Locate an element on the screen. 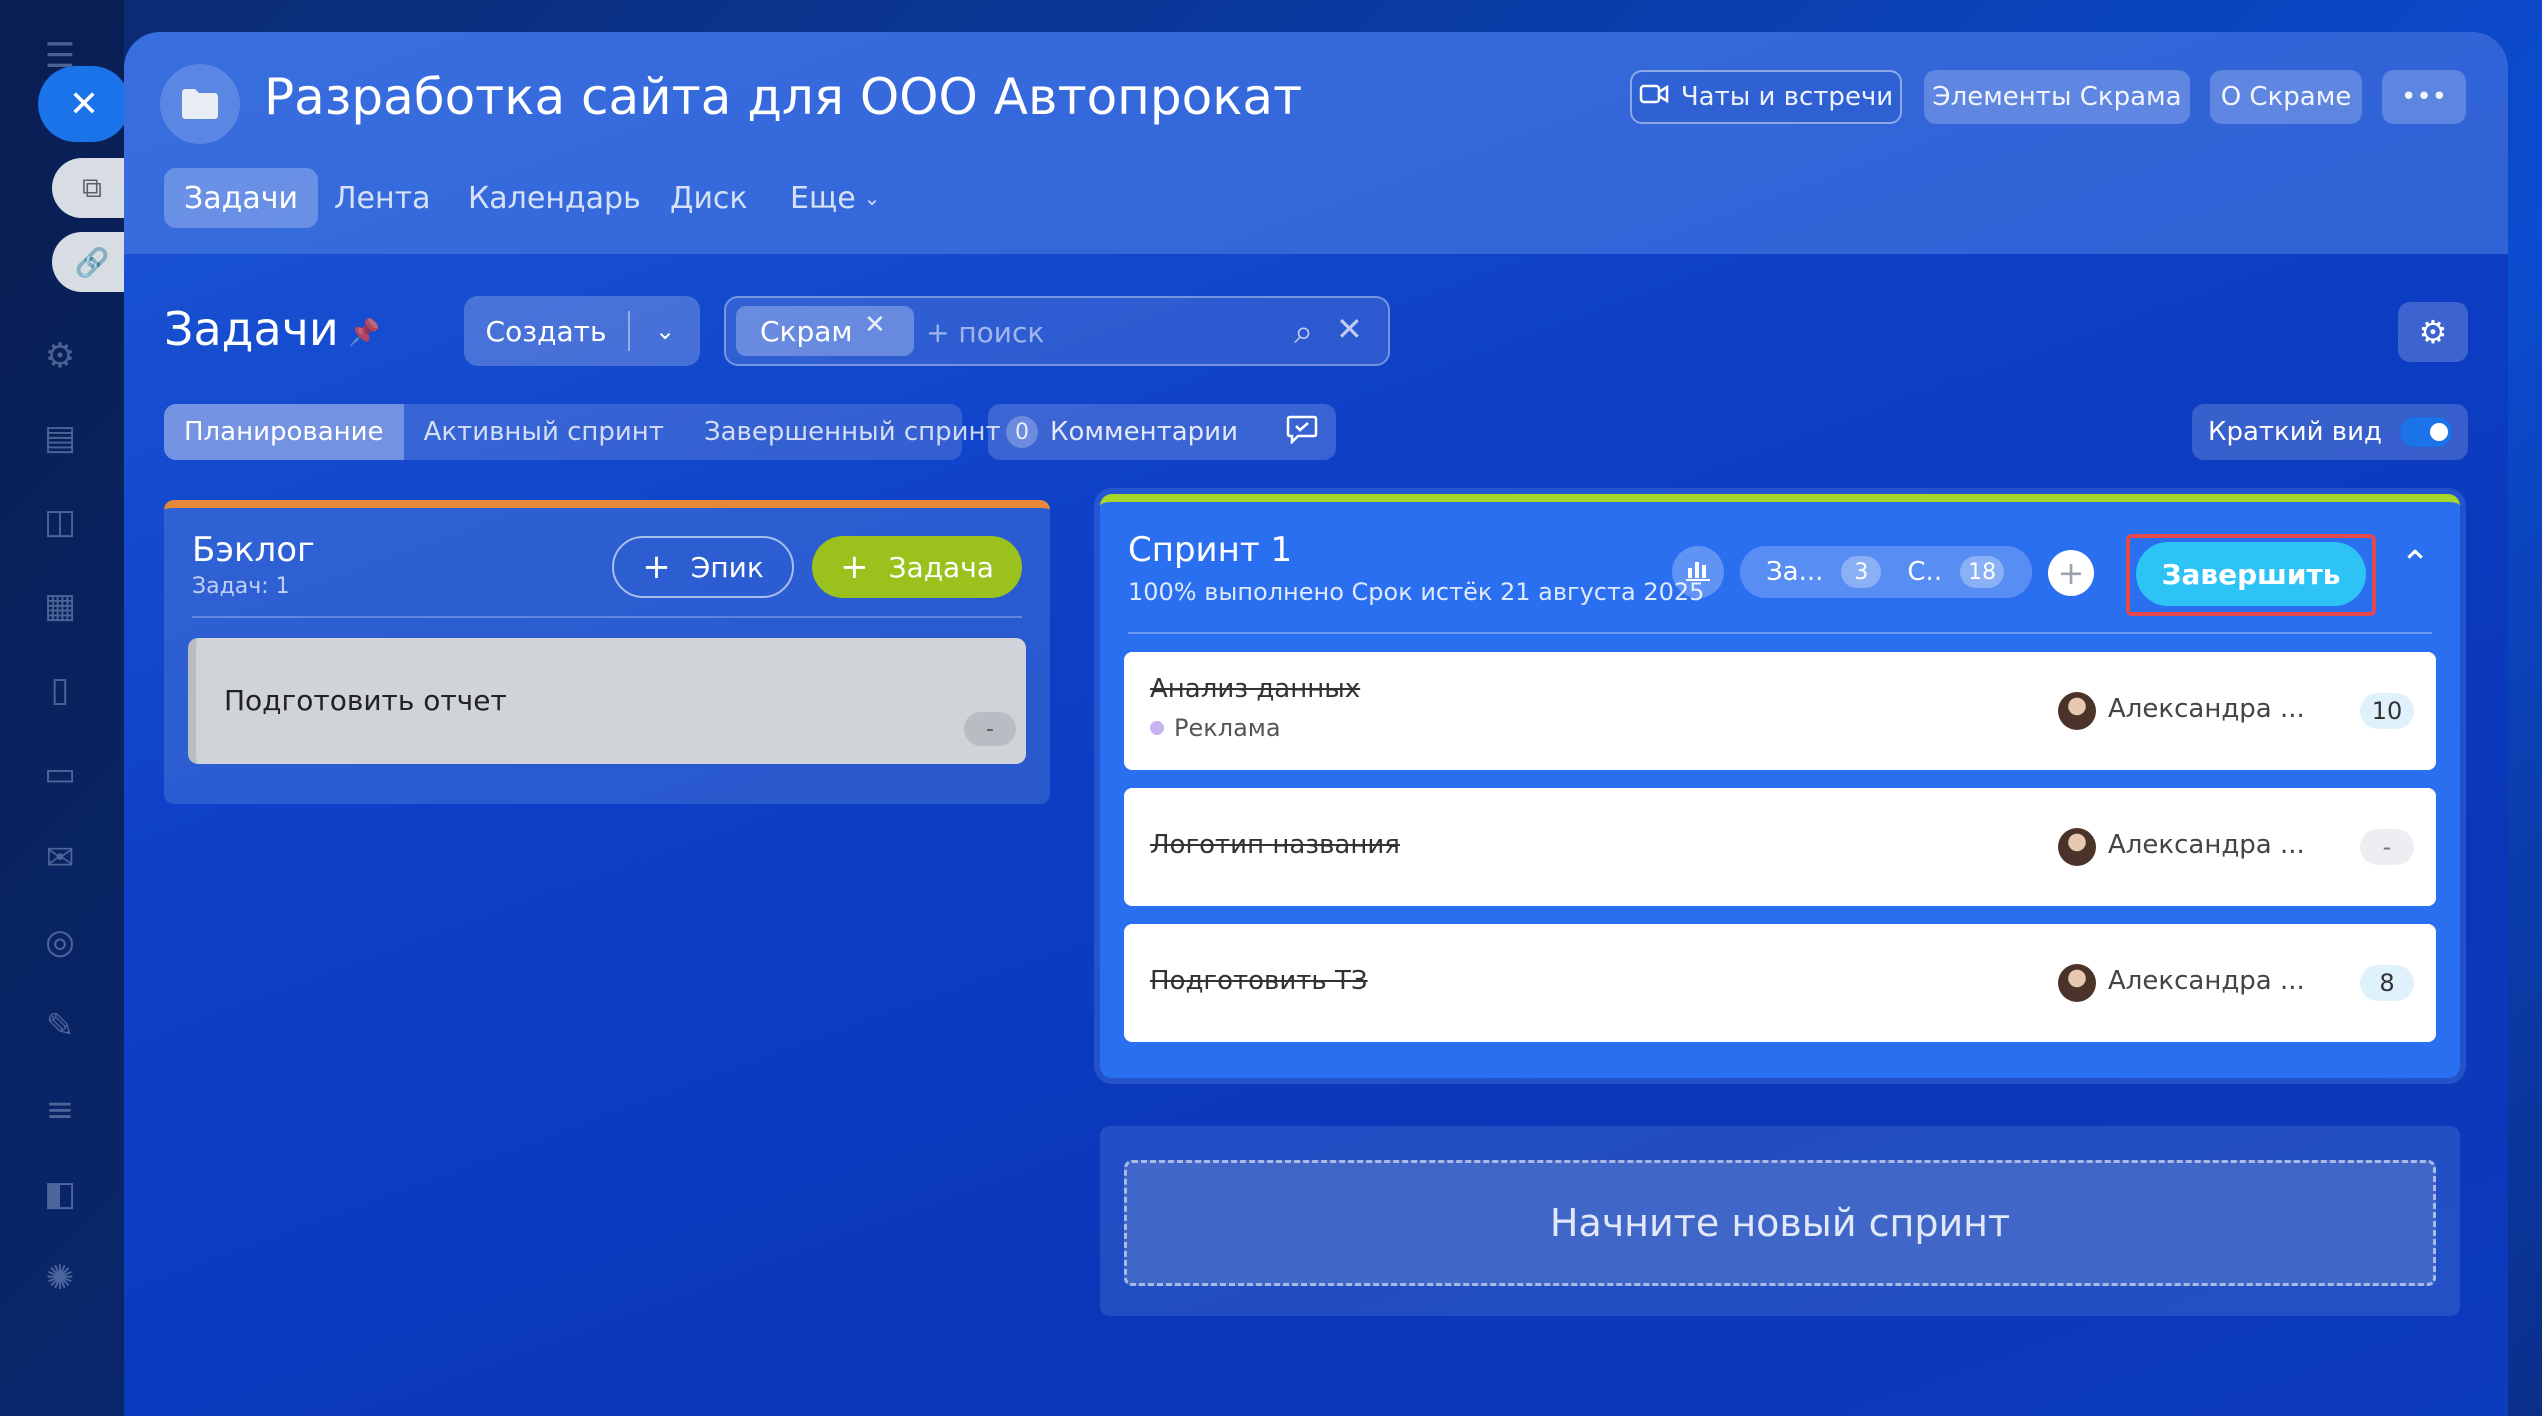 The image size is (2542, 1416). remove-filter-icon: ✕ is located at coordinates (875, 325).